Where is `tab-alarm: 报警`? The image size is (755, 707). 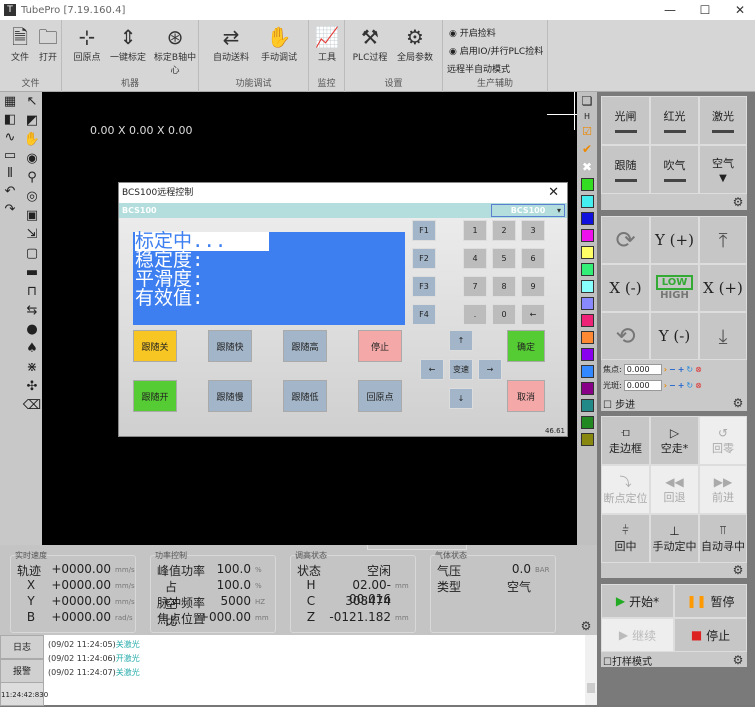 tab-alarm: 报警 is located at coordinates (22, 671).